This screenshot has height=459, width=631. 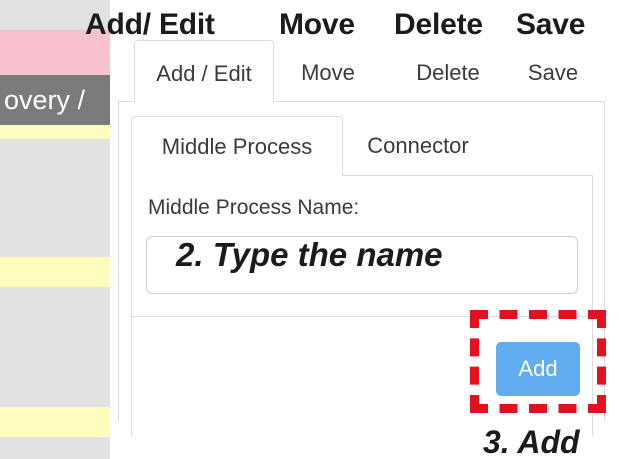 What do you see at coordinates (553, 71) in the screenshot?
I see `tab-save: Save` at bounding box center [553, 71].